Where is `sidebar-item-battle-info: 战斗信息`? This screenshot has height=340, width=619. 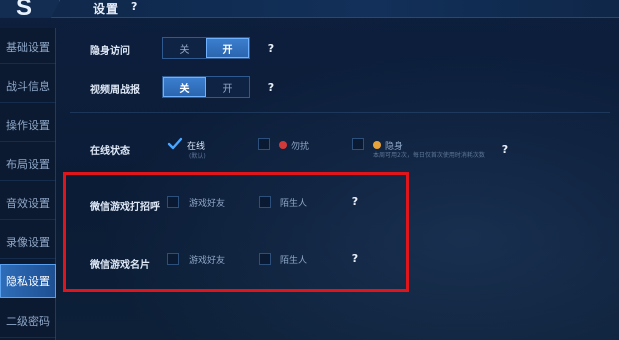
sidebar-item-battle-info: 战斗信息 is located at coordinates (28, 86).